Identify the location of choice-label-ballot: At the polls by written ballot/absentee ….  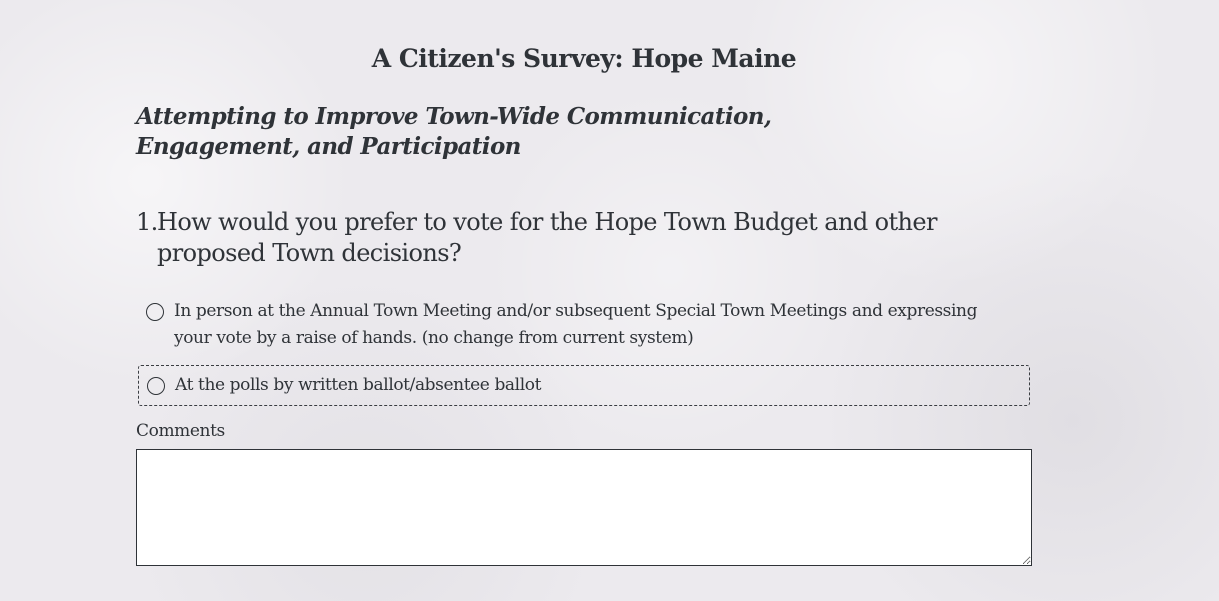
(358, 385).